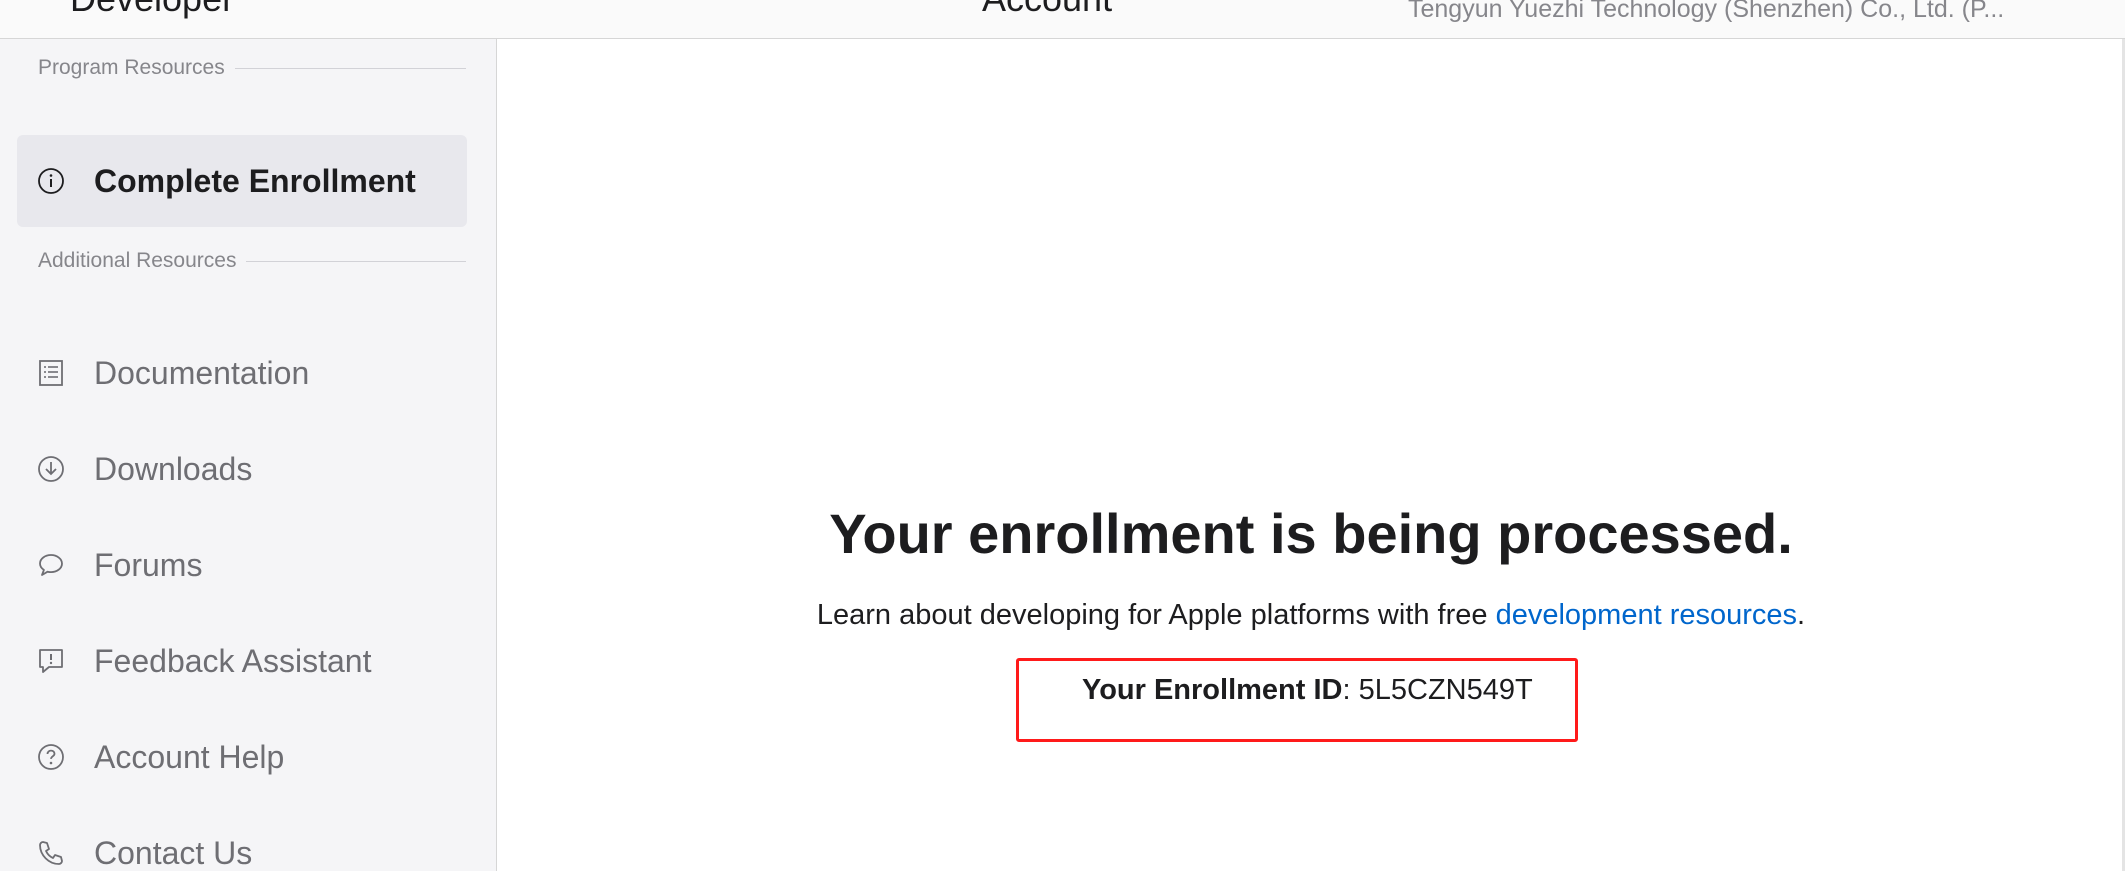 This screenshot has height=871, width=2125. I want to click on program-resources-header: Program Resources, so click(252, 68).